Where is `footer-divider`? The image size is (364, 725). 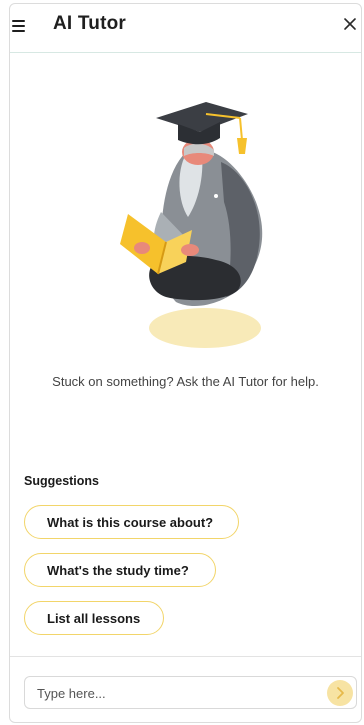 footer-divider is located at coordinates (185, 656).